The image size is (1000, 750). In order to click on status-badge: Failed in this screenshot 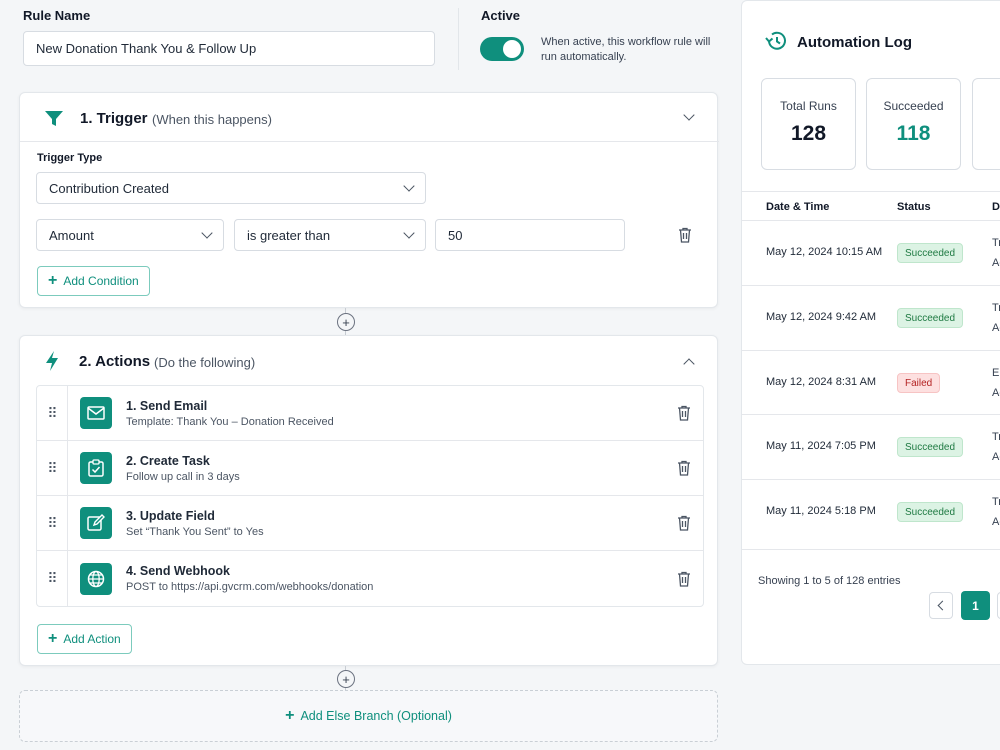, I will do `click(919, 383)`.